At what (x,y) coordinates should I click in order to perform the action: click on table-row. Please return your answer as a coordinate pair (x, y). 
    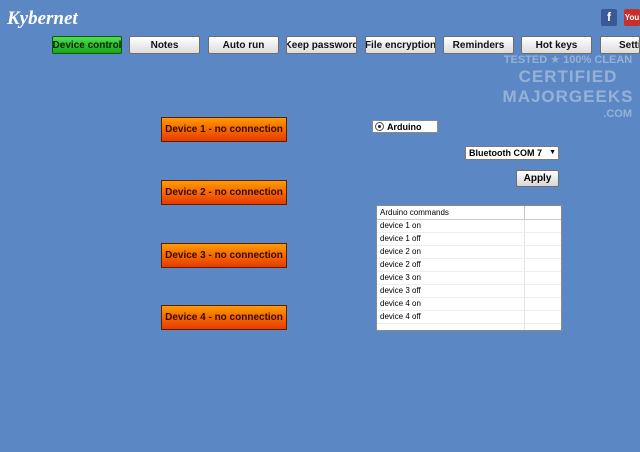
    Looking at the image, I should click on (469, 327).